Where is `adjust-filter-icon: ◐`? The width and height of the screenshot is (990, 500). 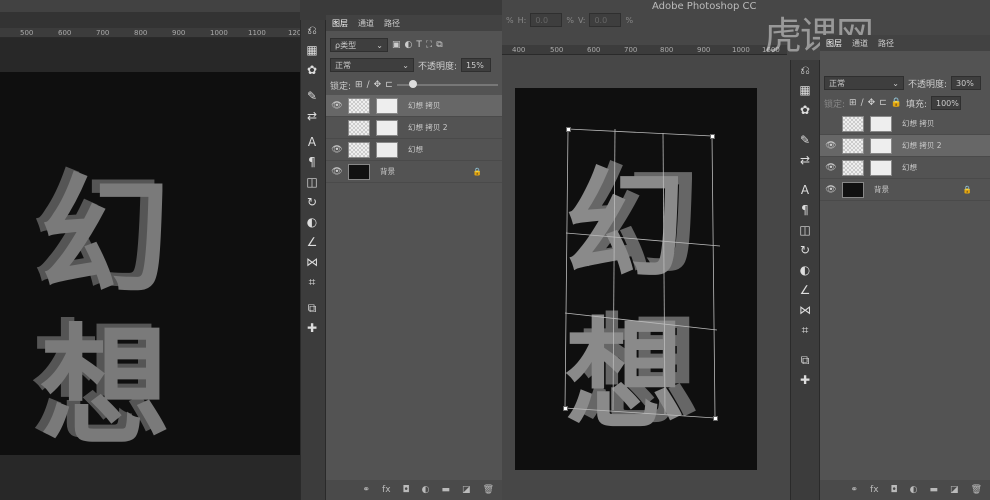
adjust-filter-icon: ◐ is located at coordinates (409, 45).